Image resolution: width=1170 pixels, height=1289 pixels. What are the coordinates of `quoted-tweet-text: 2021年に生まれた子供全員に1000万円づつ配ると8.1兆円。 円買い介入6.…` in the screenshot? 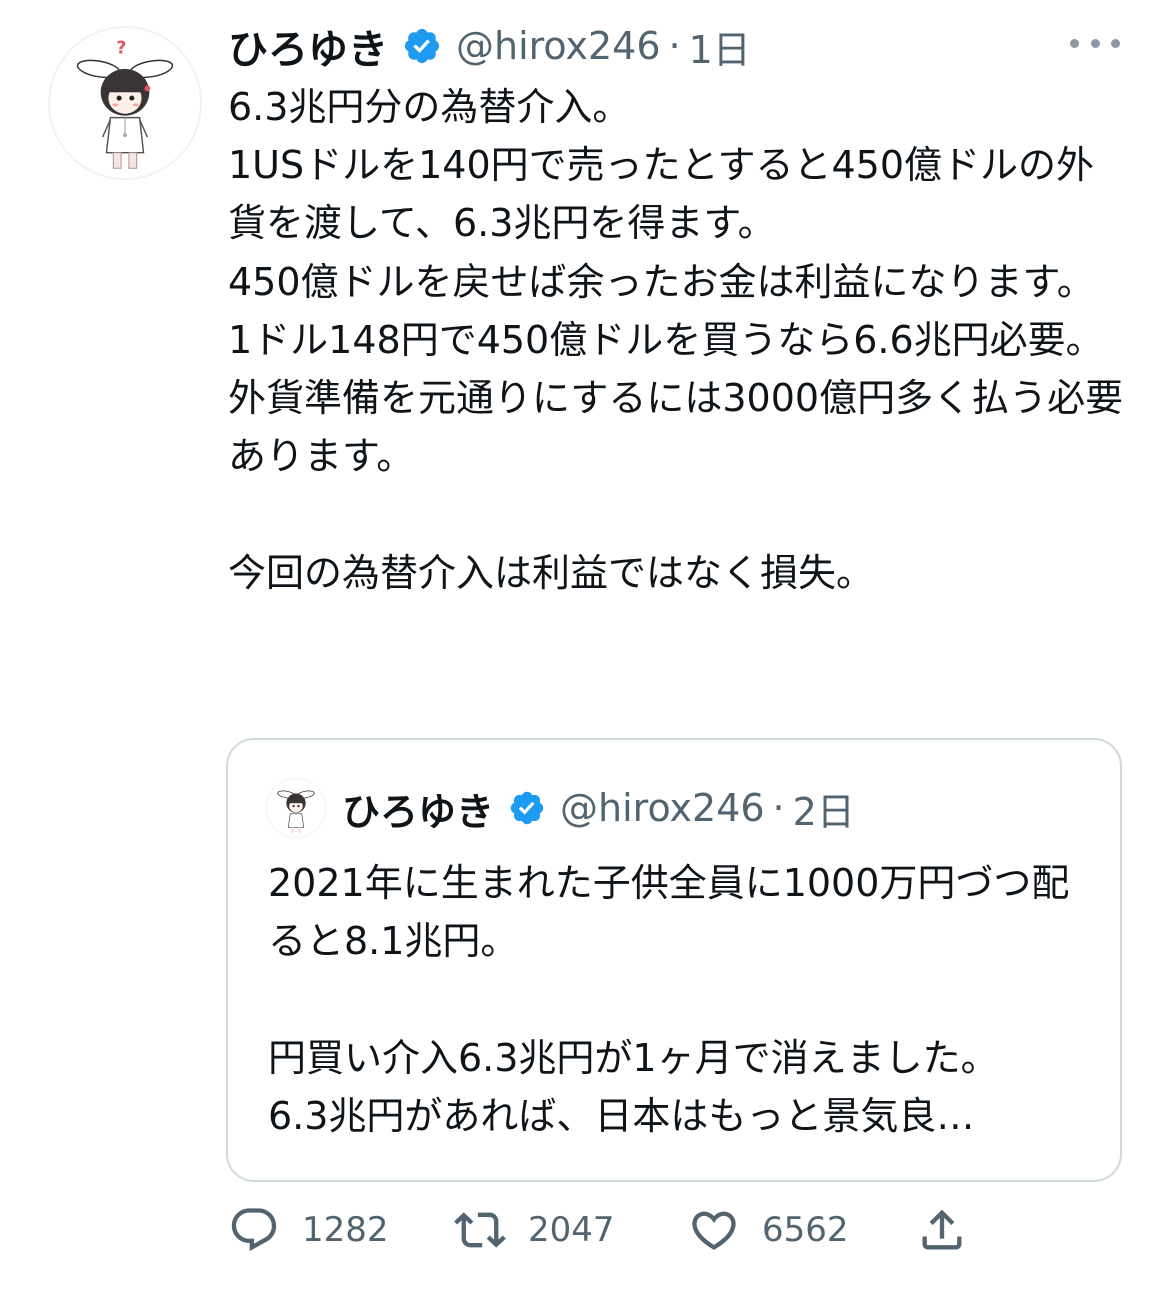 It's located at (669, 999).